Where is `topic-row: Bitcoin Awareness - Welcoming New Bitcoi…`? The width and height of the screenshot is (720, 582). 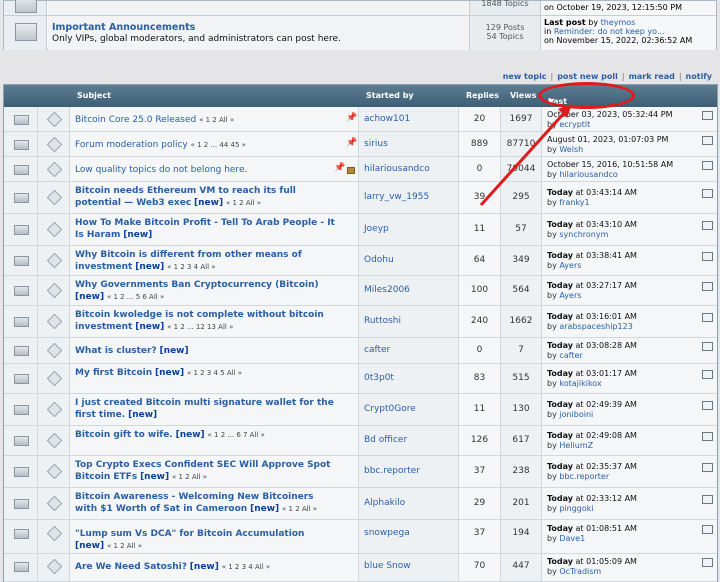 topic-row: Bitcoin Awareness - Welcoming New Bitcoi… is located at coordinates (360, 504).